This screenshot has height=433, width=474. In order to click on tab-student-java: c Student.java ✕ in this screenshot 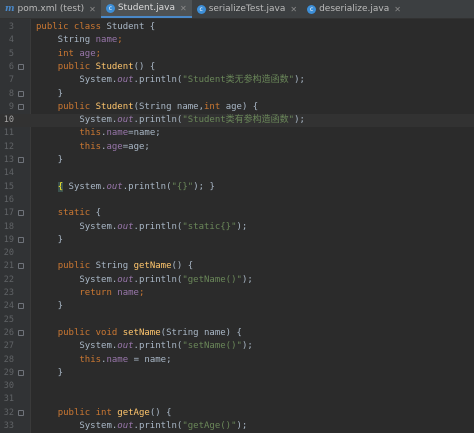, I will do `click(146, 9)`.